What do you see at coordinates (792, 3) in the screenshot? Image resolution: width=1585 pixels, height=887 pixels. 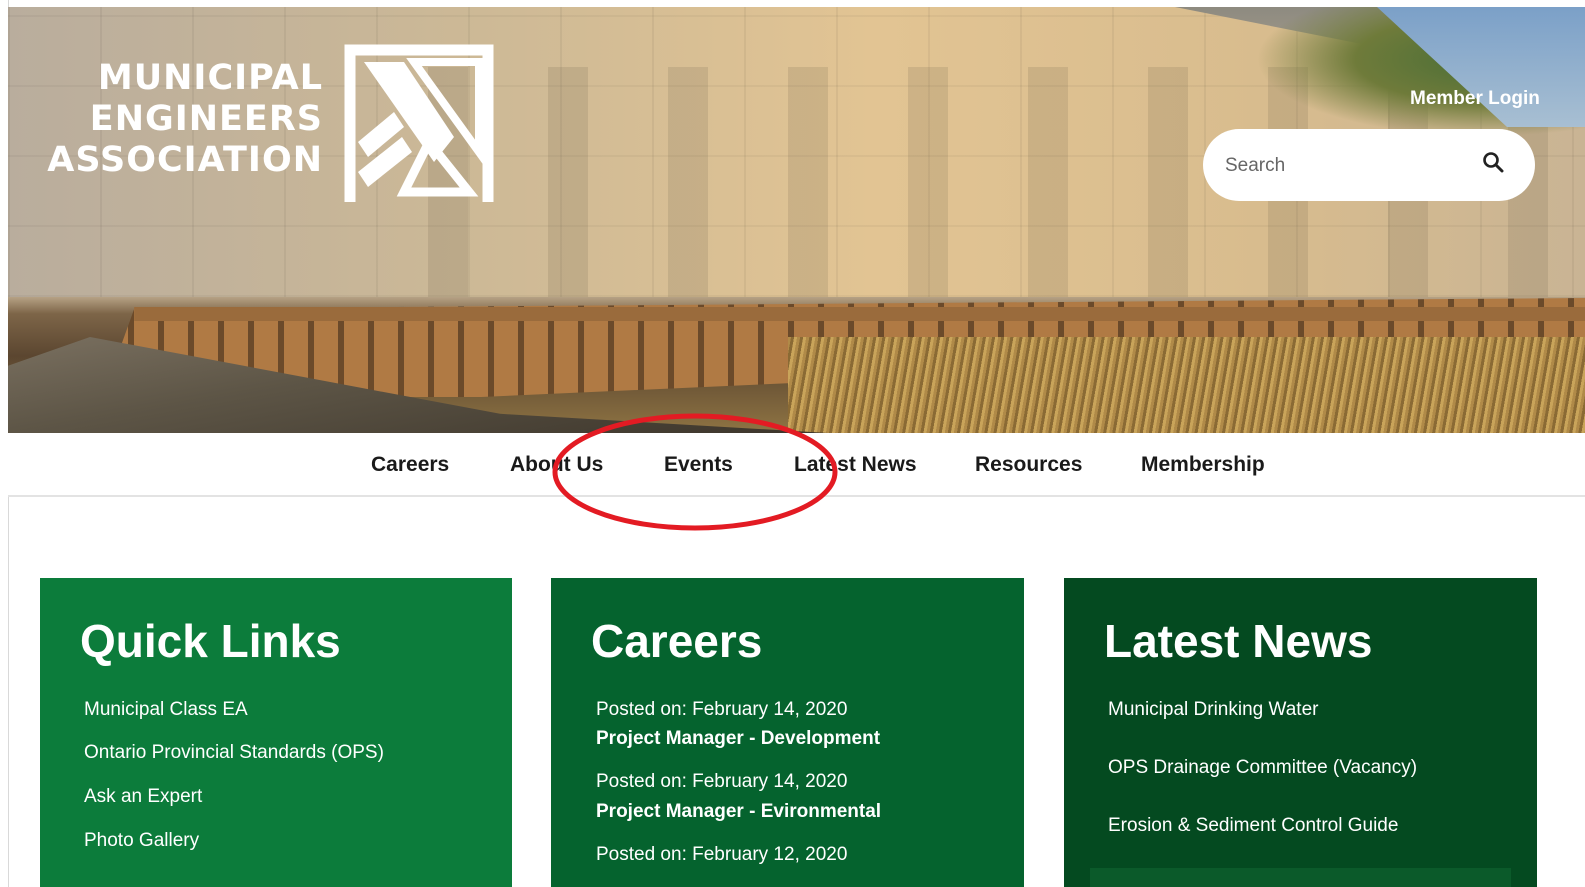 I see `window-top-edge` at bounding box center [792, 3].